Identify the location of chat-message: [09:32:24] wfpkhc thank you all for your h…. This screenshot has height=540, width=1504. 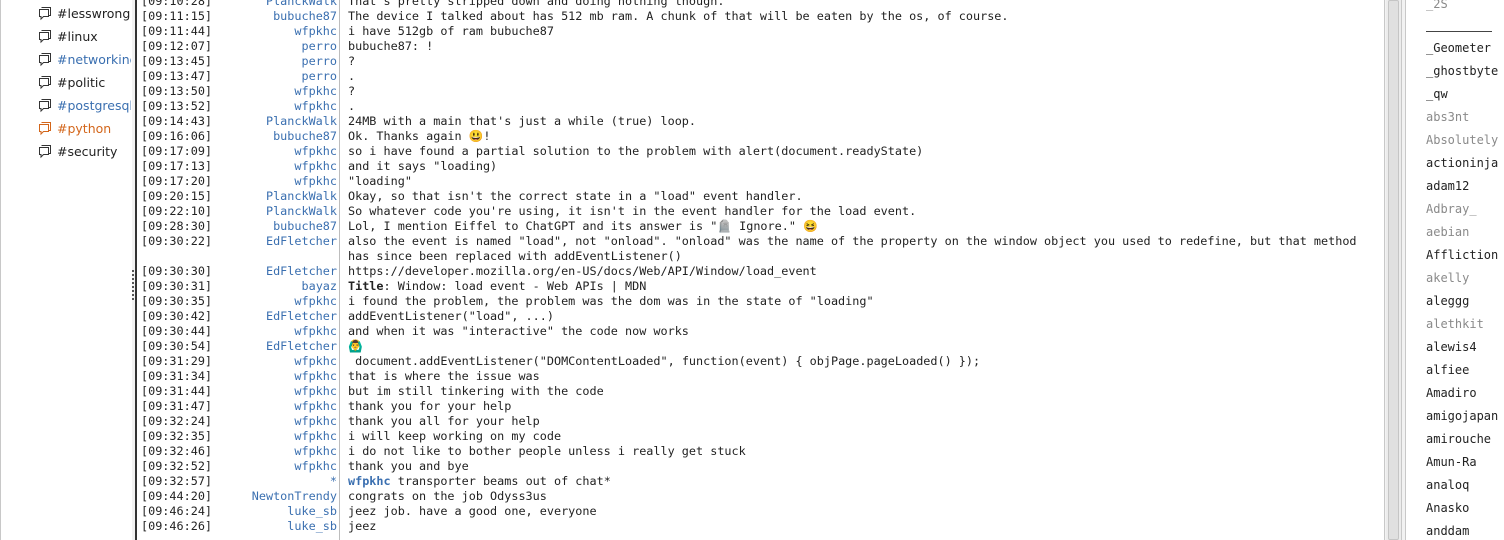
(760, 421).